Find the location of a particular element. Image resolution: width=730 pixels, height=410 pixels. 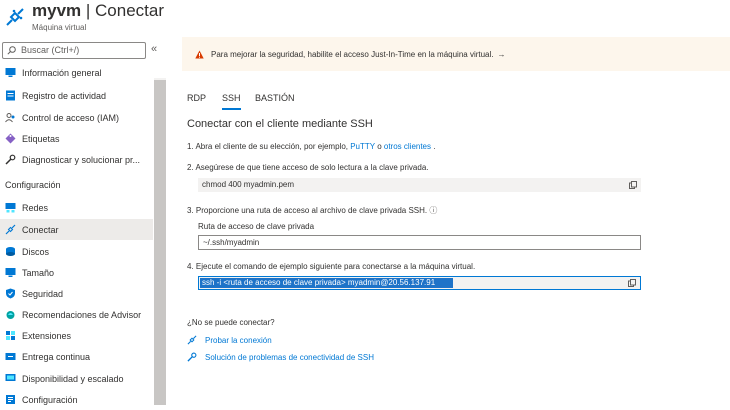

arrow-right-icon: → is located at coordinates (501, 54).